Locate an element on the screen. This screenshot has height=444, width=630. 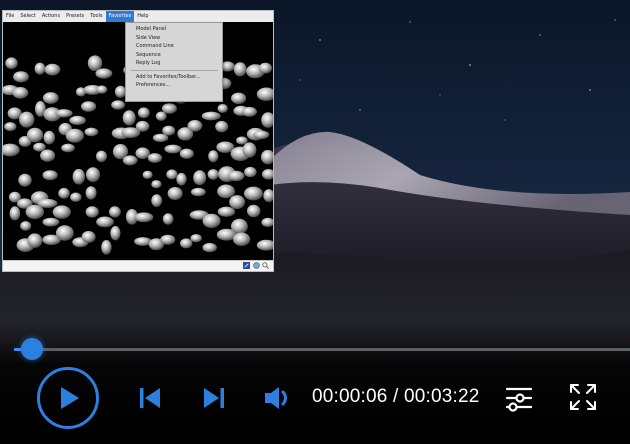
settings-button is located at coordinates (519, 398).